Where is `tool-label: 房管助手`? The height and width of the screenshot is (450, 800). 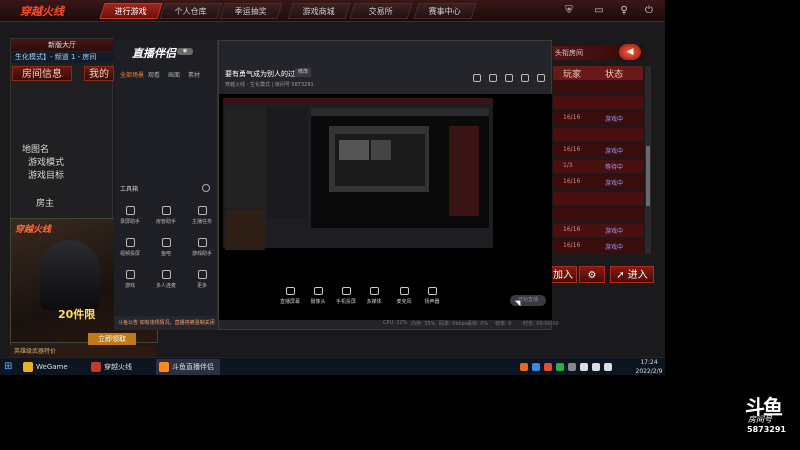
tool-label: 房管助手 is located at coordinates (165, 222).